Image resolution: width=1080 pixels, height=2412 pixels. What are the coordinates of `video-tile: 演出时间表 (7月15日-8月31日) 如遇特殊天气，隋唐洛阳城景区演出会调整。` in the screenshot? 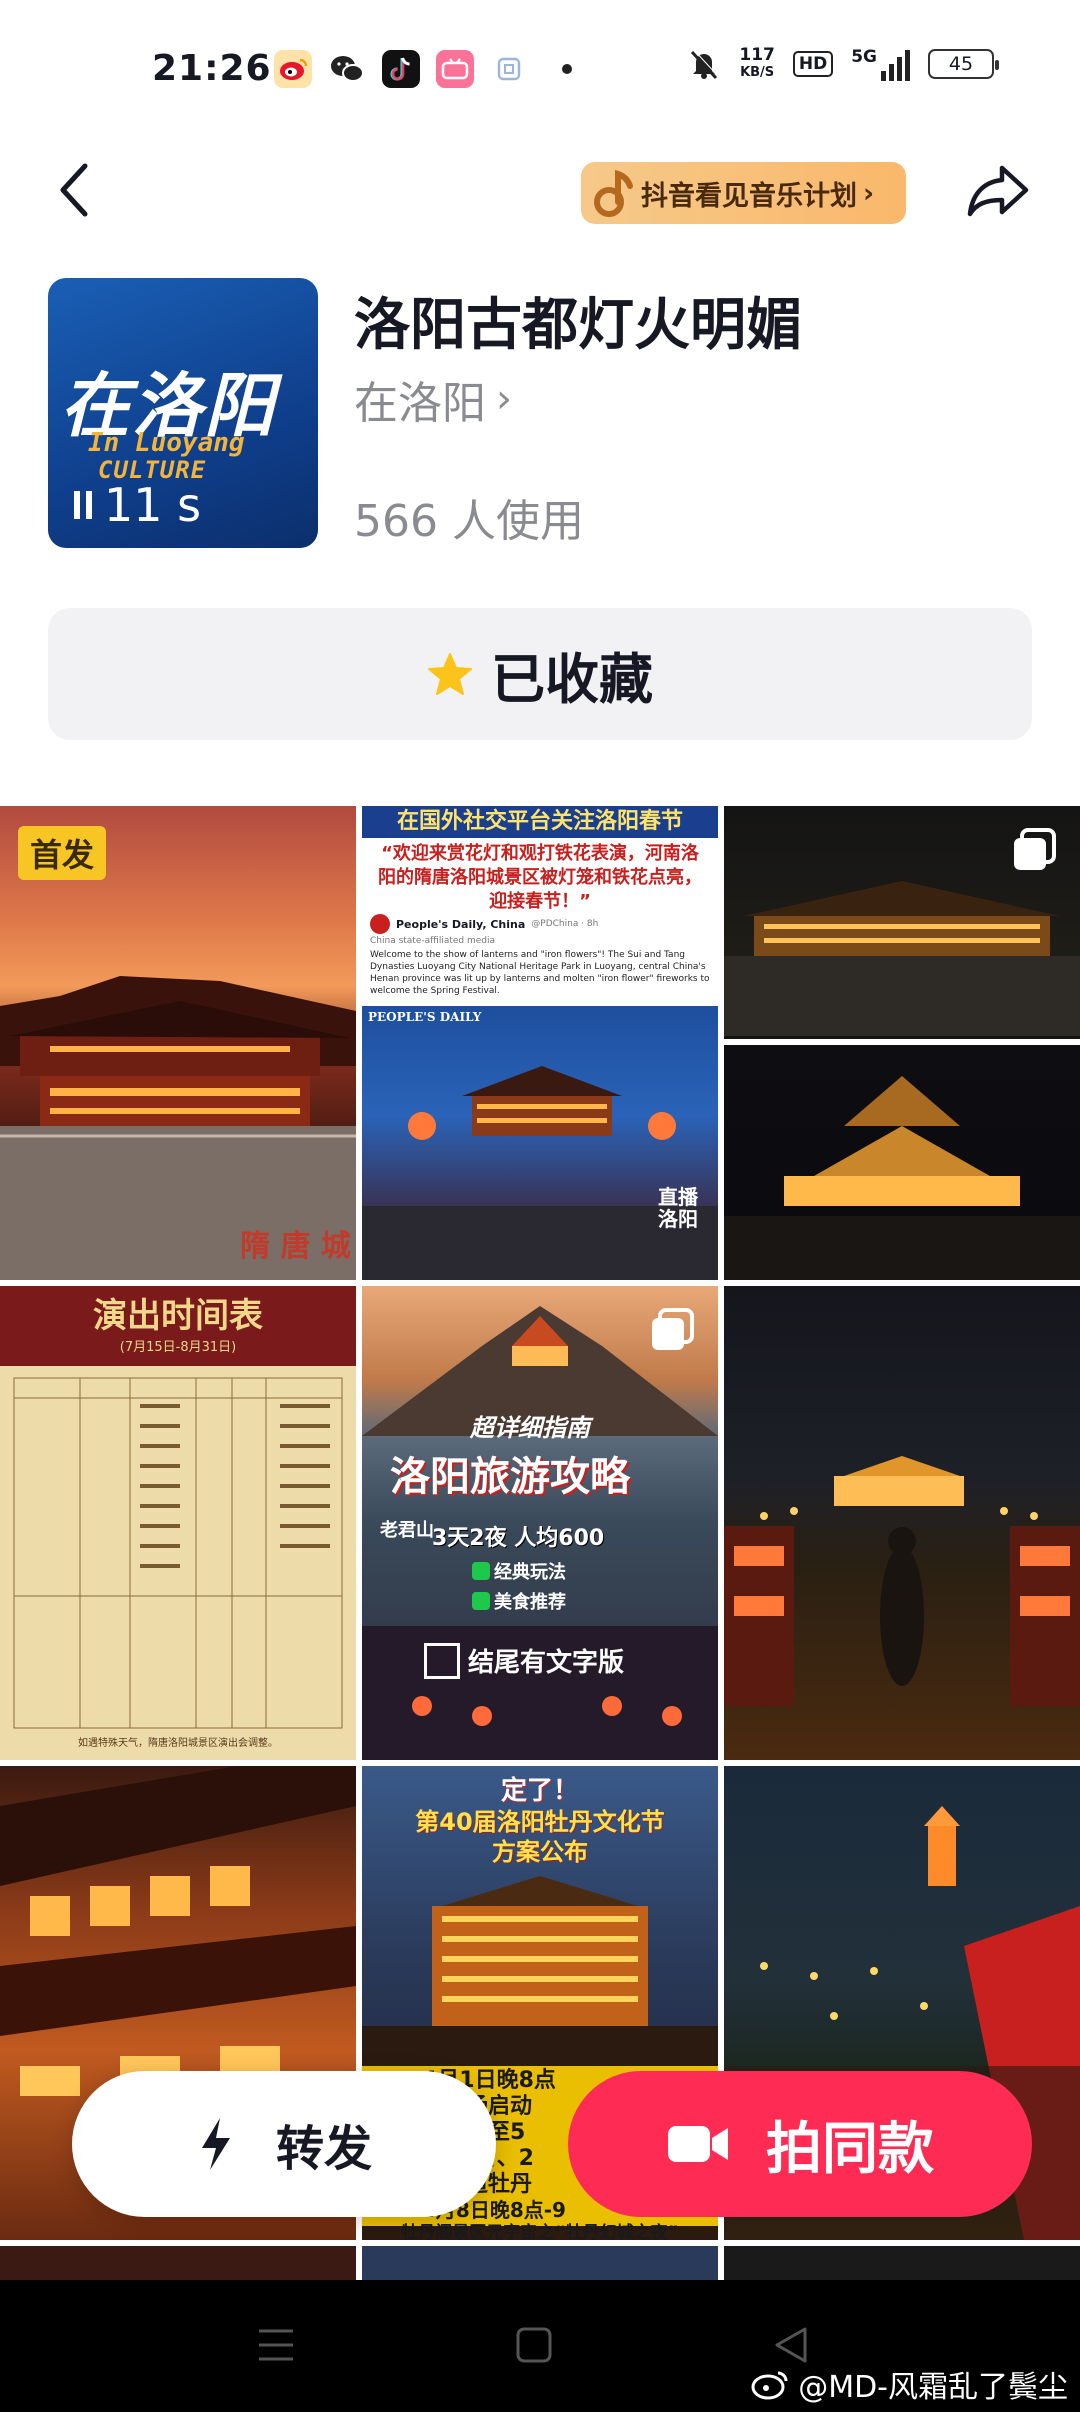 It's located at (178, 1523).